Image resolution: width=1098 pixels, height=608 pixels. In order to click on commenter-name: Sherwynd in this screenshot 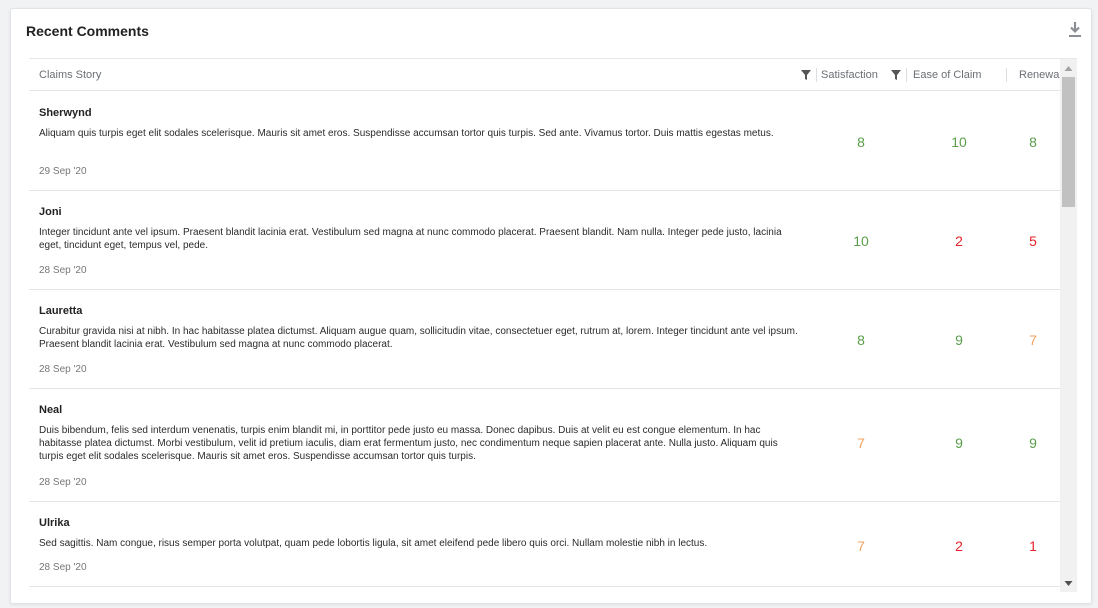, I will do `click(65, 113)`.